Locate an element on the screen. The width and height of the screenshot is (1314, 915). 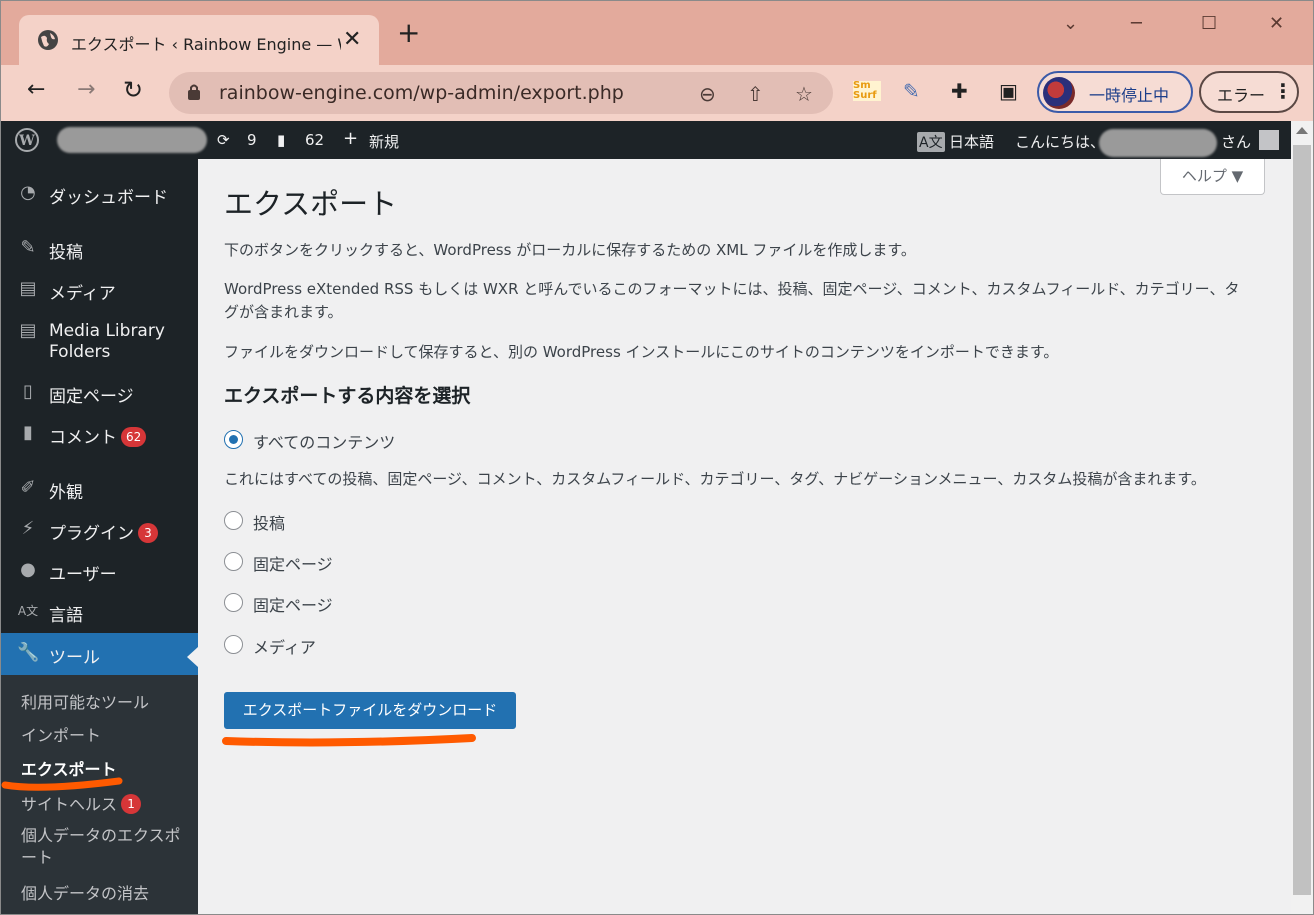
user-avatar-icon is located at coordinates (1269, 140).